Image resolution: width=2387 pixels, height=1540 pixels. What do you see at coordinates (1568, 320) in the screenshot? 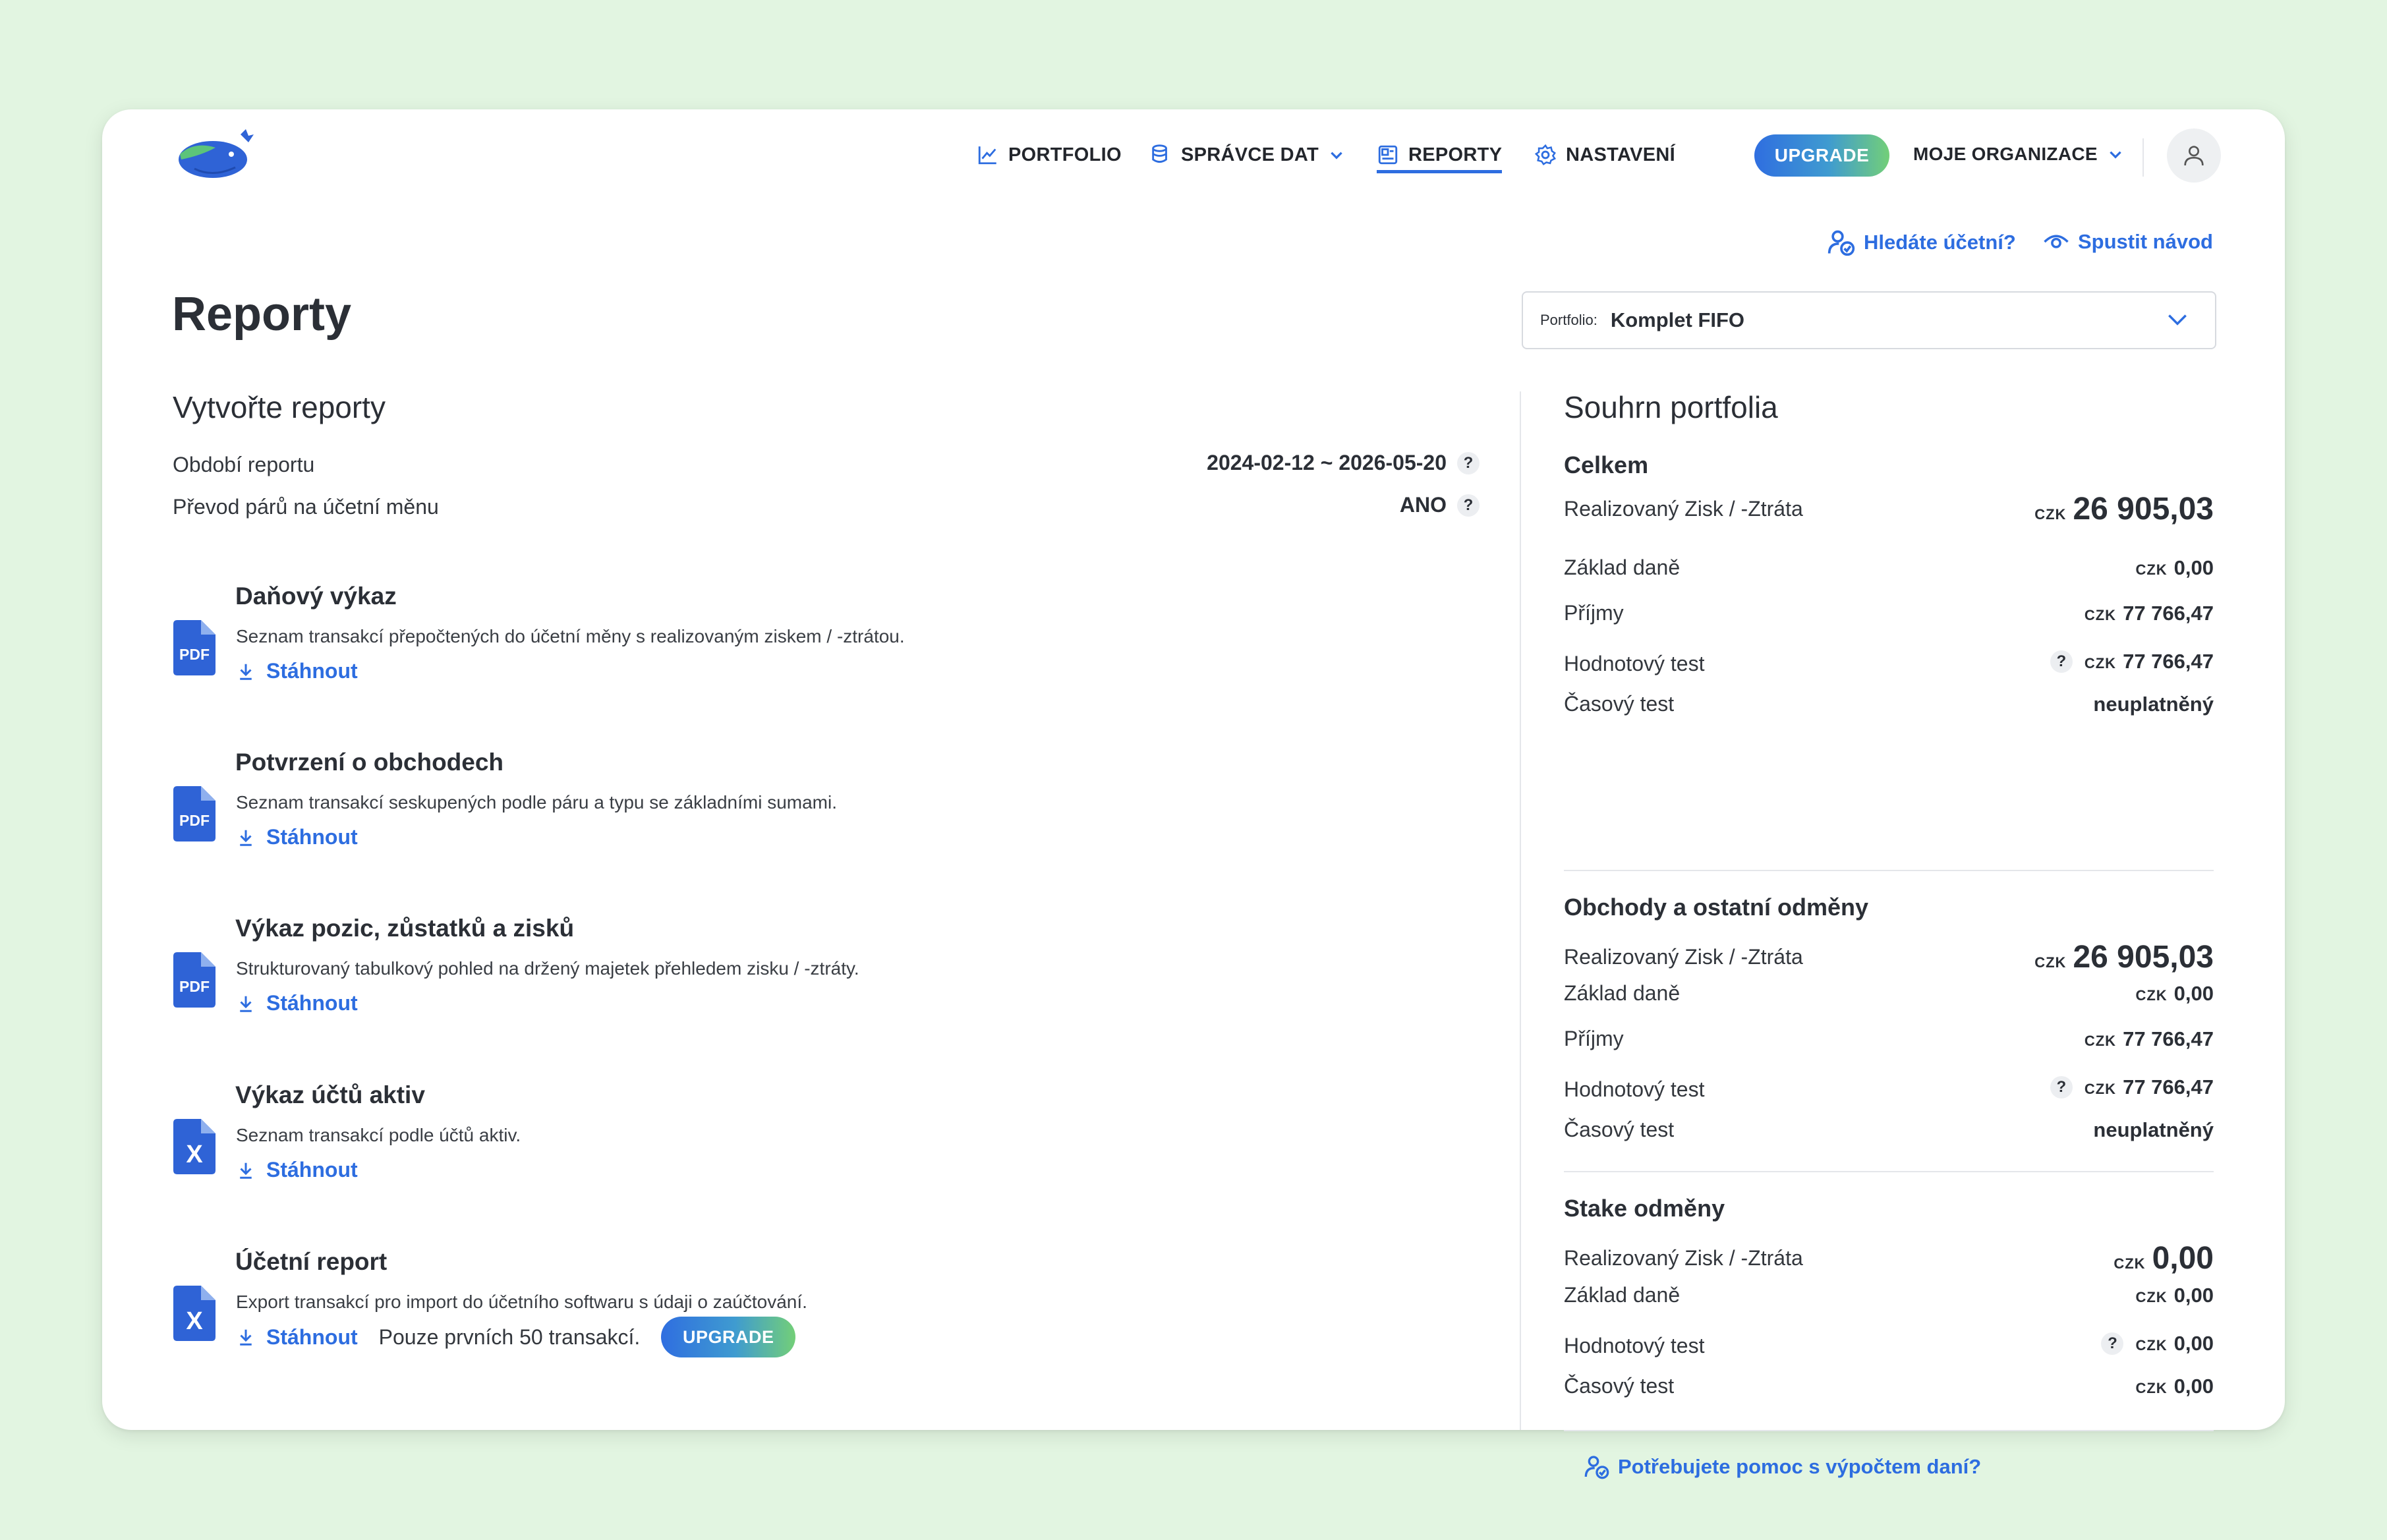
I see `portfolio-select-label: Portfolio:` at bounding box center [1568, 320].